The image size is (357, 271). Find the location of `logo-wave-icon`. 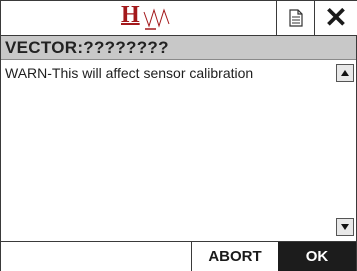

logo-wave-icon is located at coordinates (156, 19).